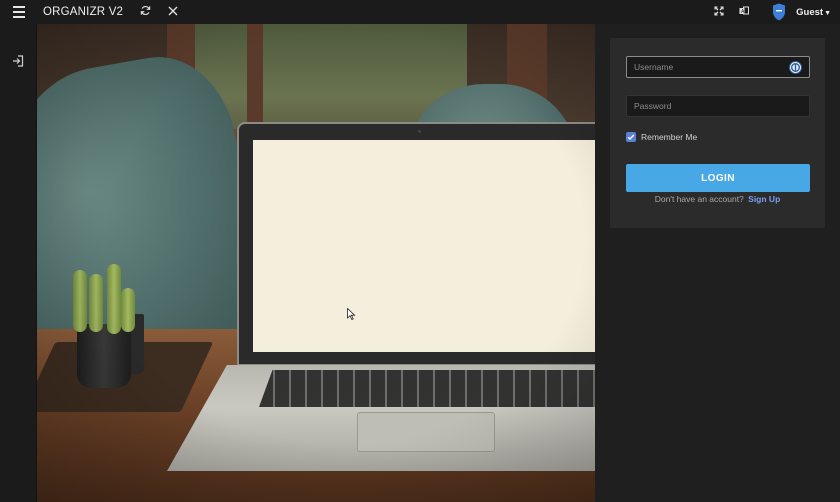 The width and height of the screenshot is (840, 502). I want to click on language-icon: A, so click(744, 12).